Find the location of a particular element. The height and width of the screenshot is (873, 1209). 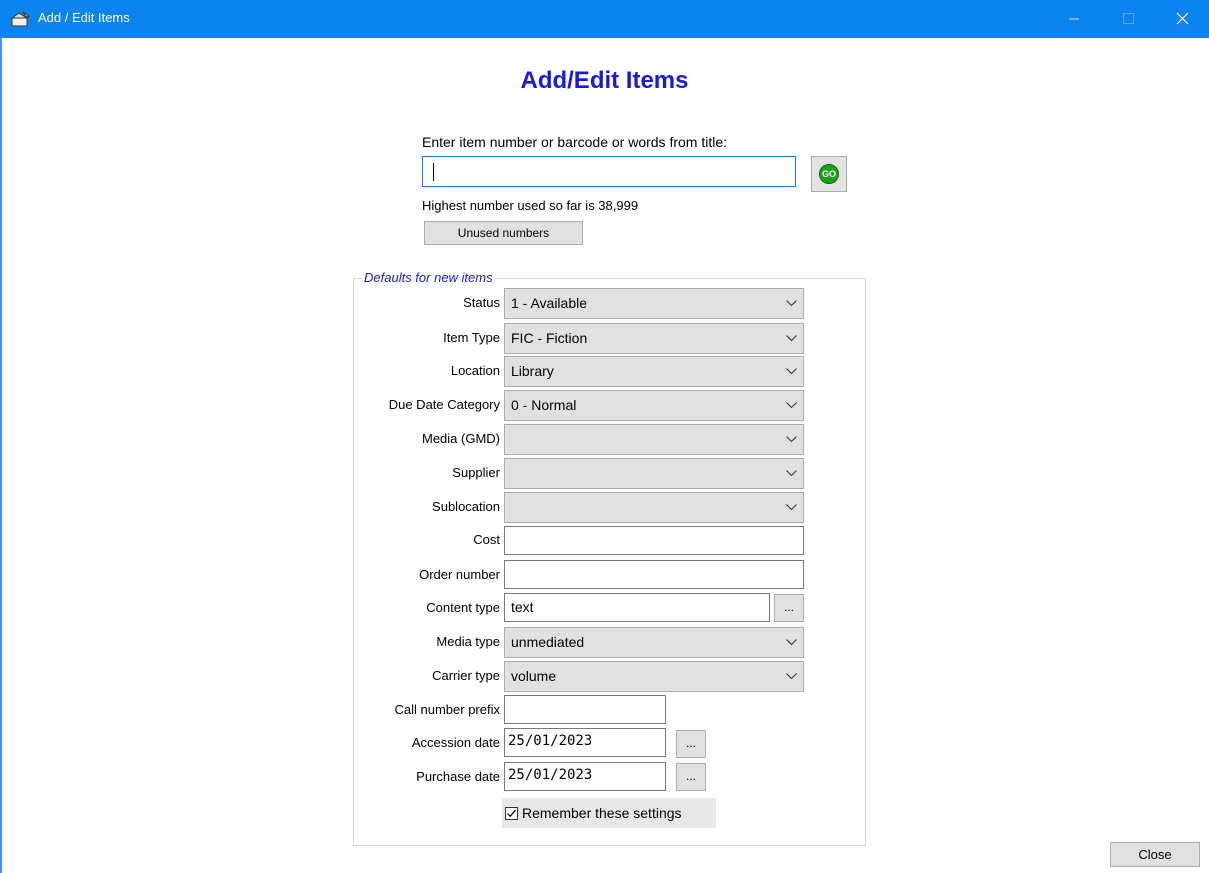

purchase-date-input: 25/01/2023 is located at coordinates (585, 776).